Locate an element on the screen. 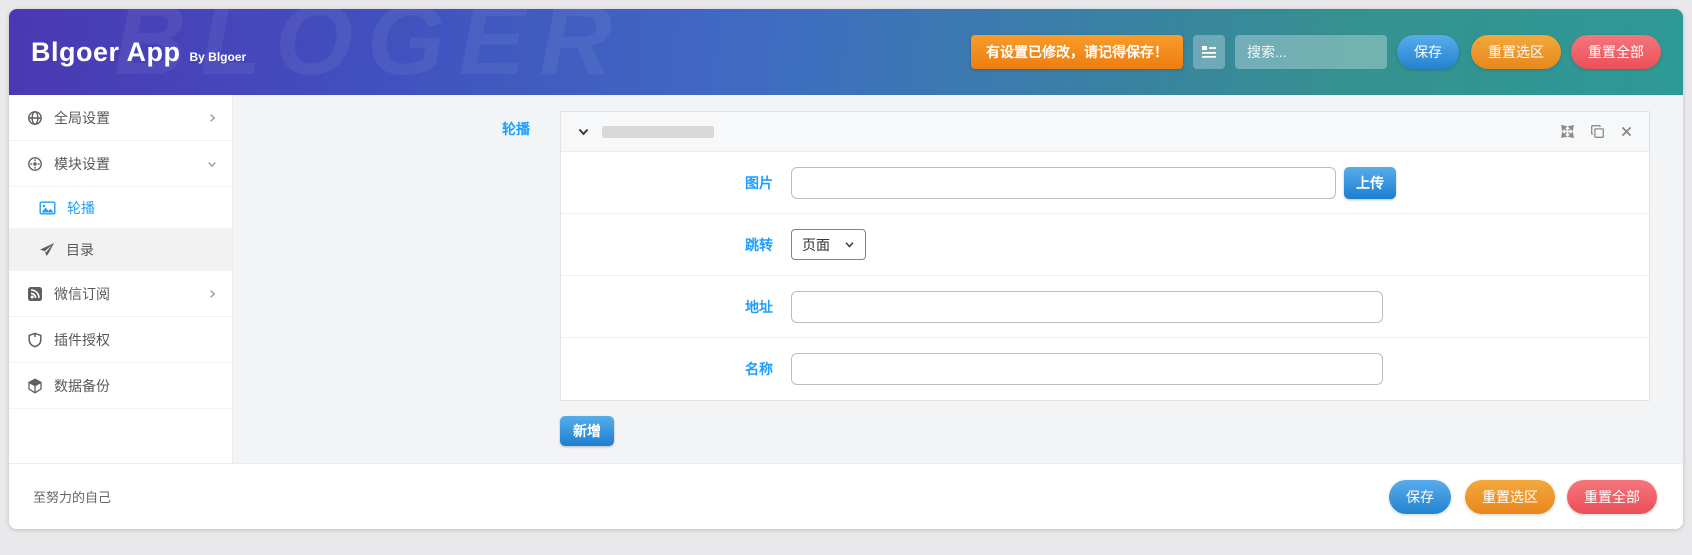  sidebar-item-carousel: 轮播 is located at coordinates (120, 208).